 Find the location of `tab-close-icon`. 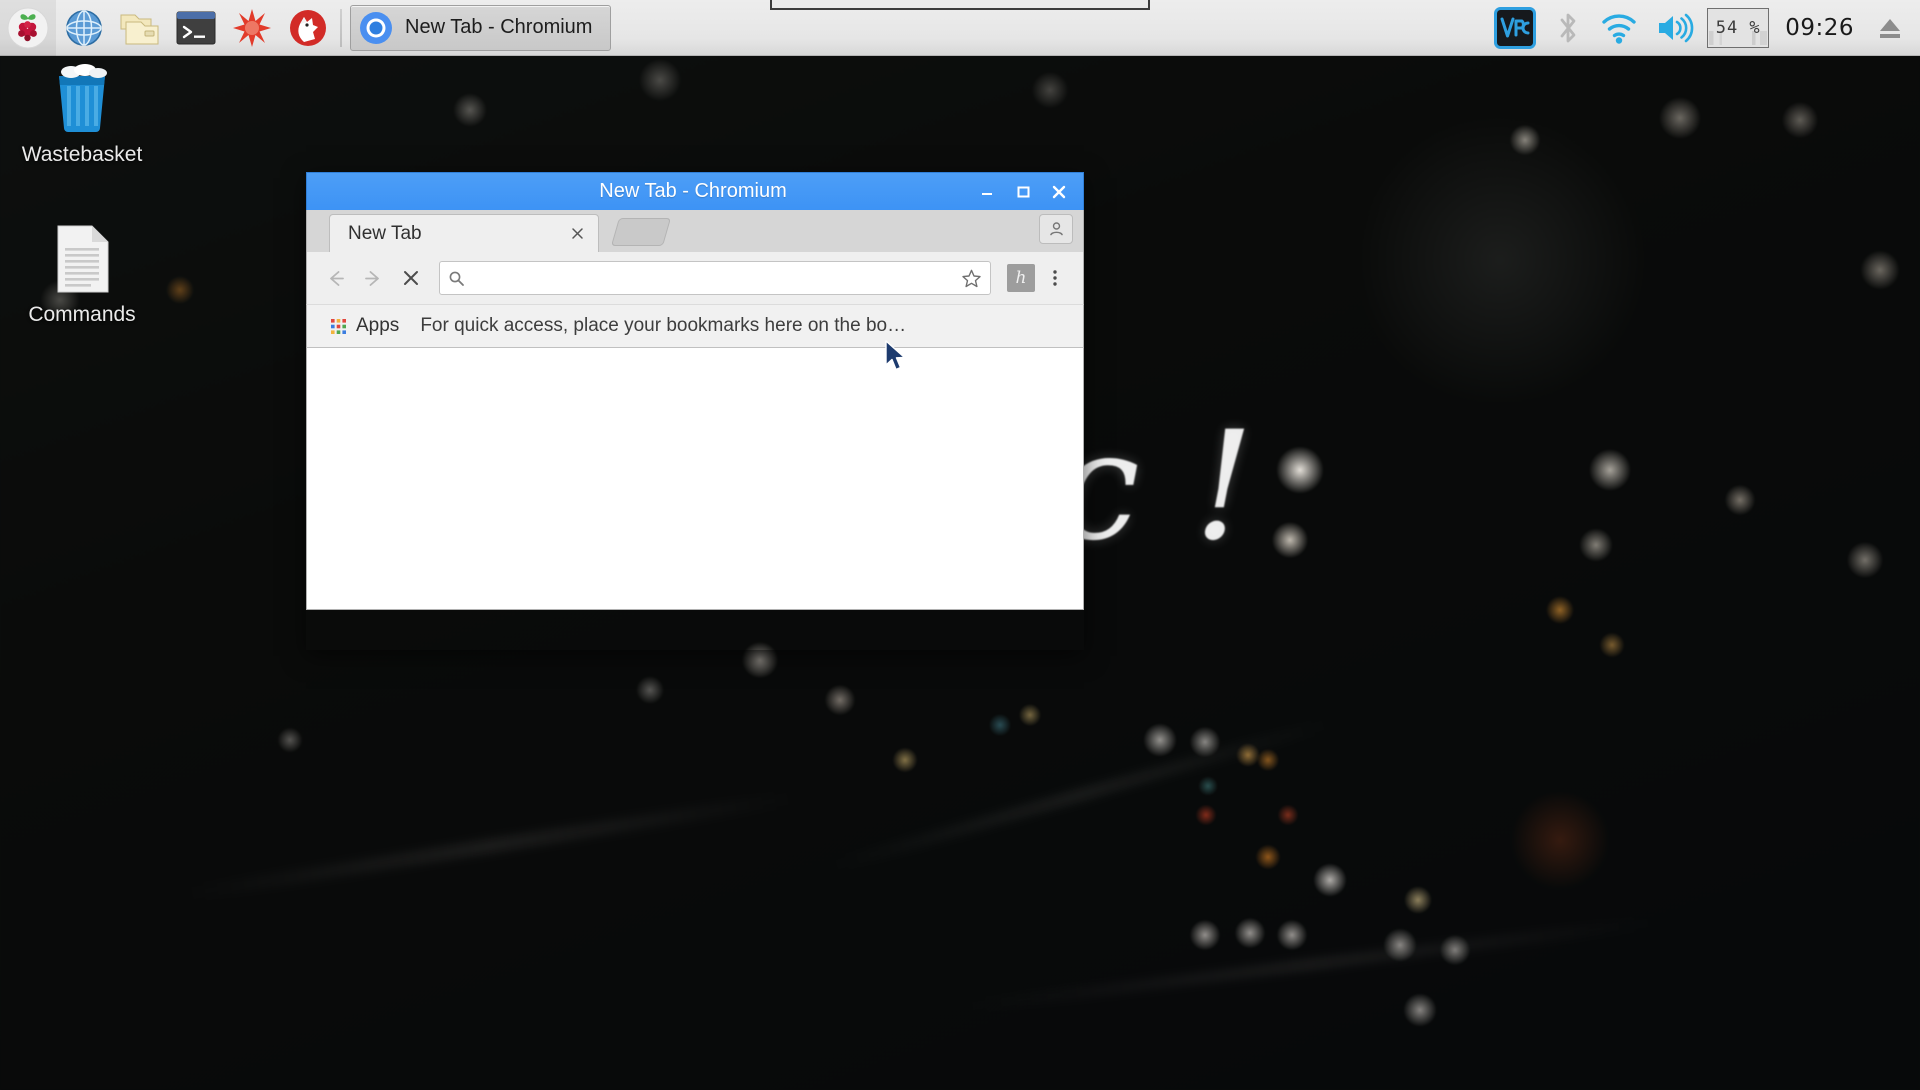

tab-close-icon is located at coordinates (577, 234).